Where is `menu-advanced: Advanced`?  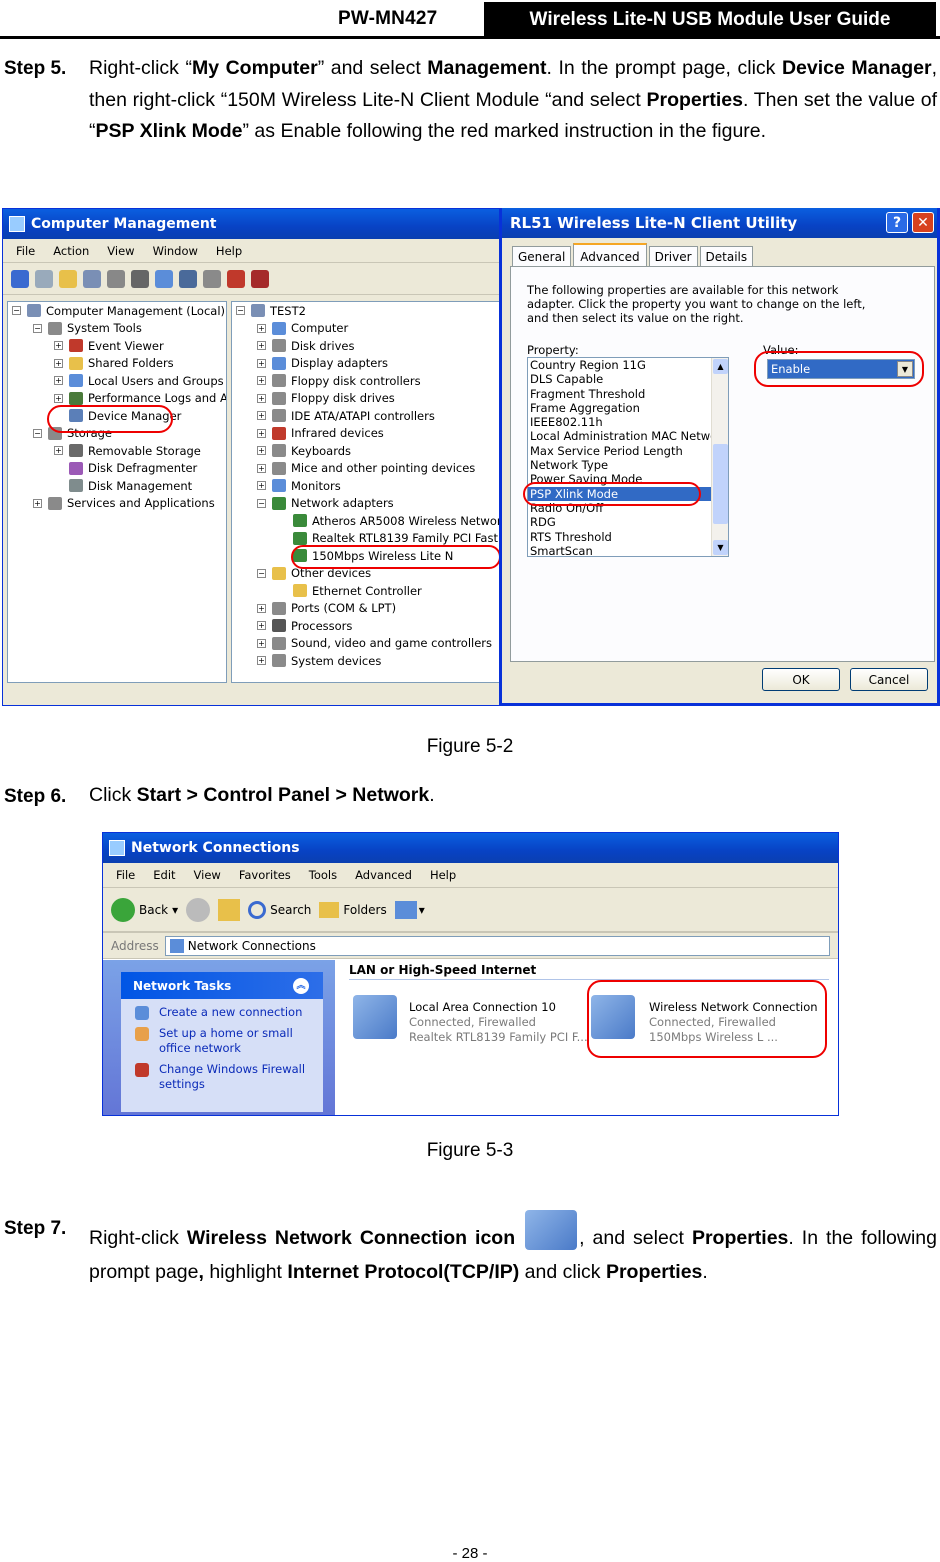
menu-advanced: Advanced is located at coordinates (383, 875).